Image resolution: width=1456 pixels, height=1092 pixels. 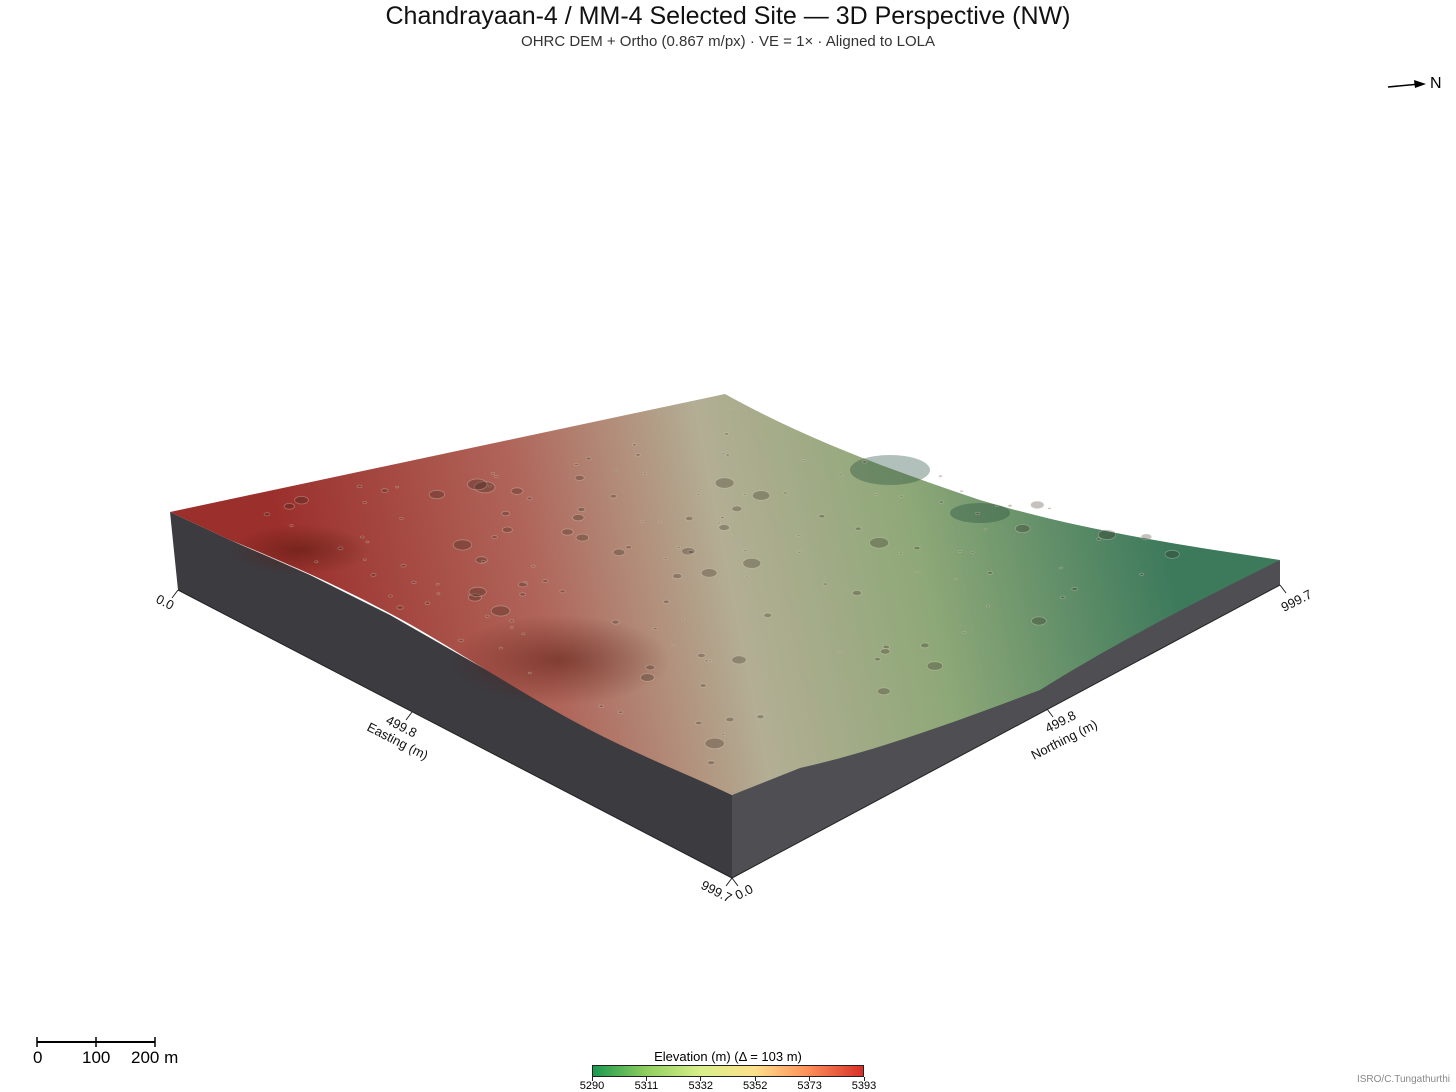 I want to click on colorbar-tick-label: 5332, so click(x=701, y=1086).